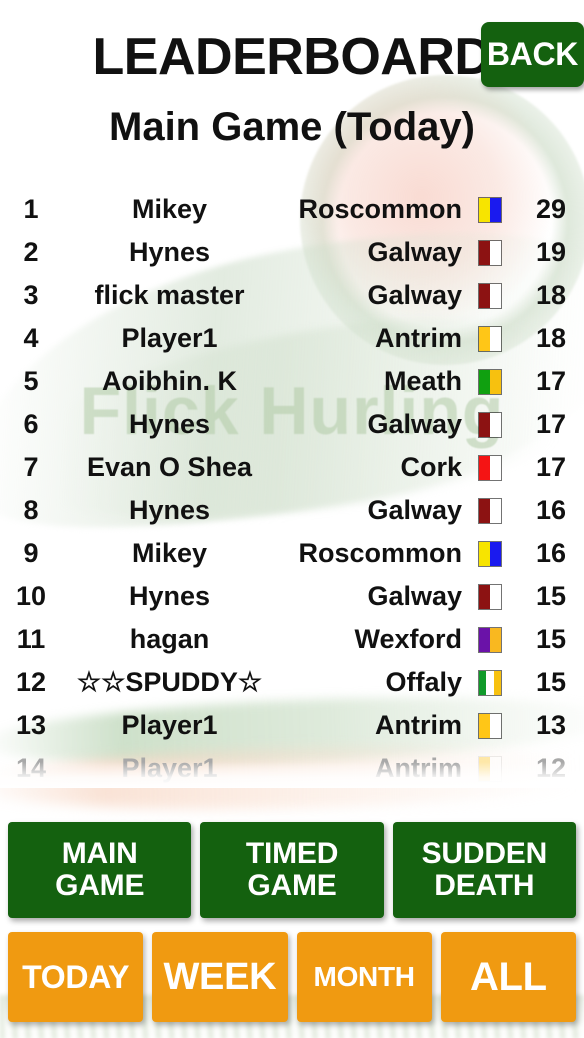  What do you see at coordinates (292, 977) in the screenshot?
I see `time-period-button-bank: TODAY WEEK MONTH ALL` at bounding box center [292, 977].